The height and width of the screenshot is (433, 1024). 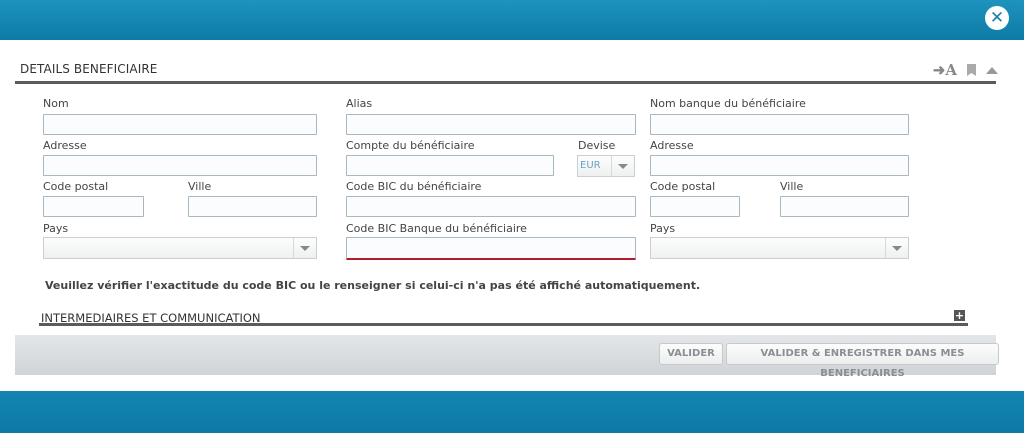 I want to click on banque-ville-label: Ville, so click(x=792, y=186).